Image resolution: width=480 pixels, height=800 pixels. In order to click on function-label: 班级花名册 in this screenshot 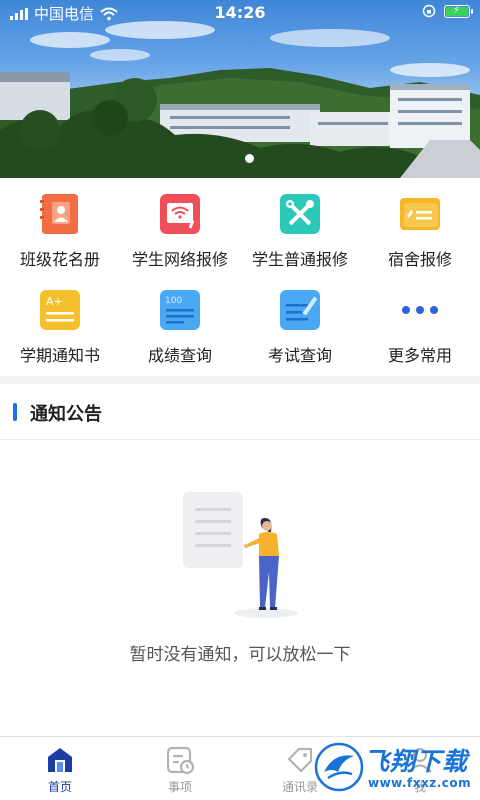, I will do `click(59, 259)`.